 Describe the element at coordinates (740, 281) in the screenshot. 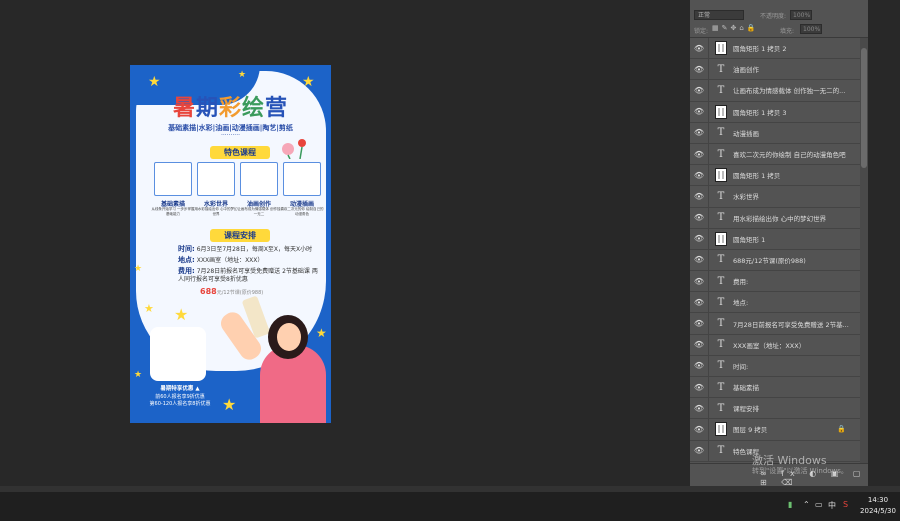

I see `layer-name: 费用:` at that location.